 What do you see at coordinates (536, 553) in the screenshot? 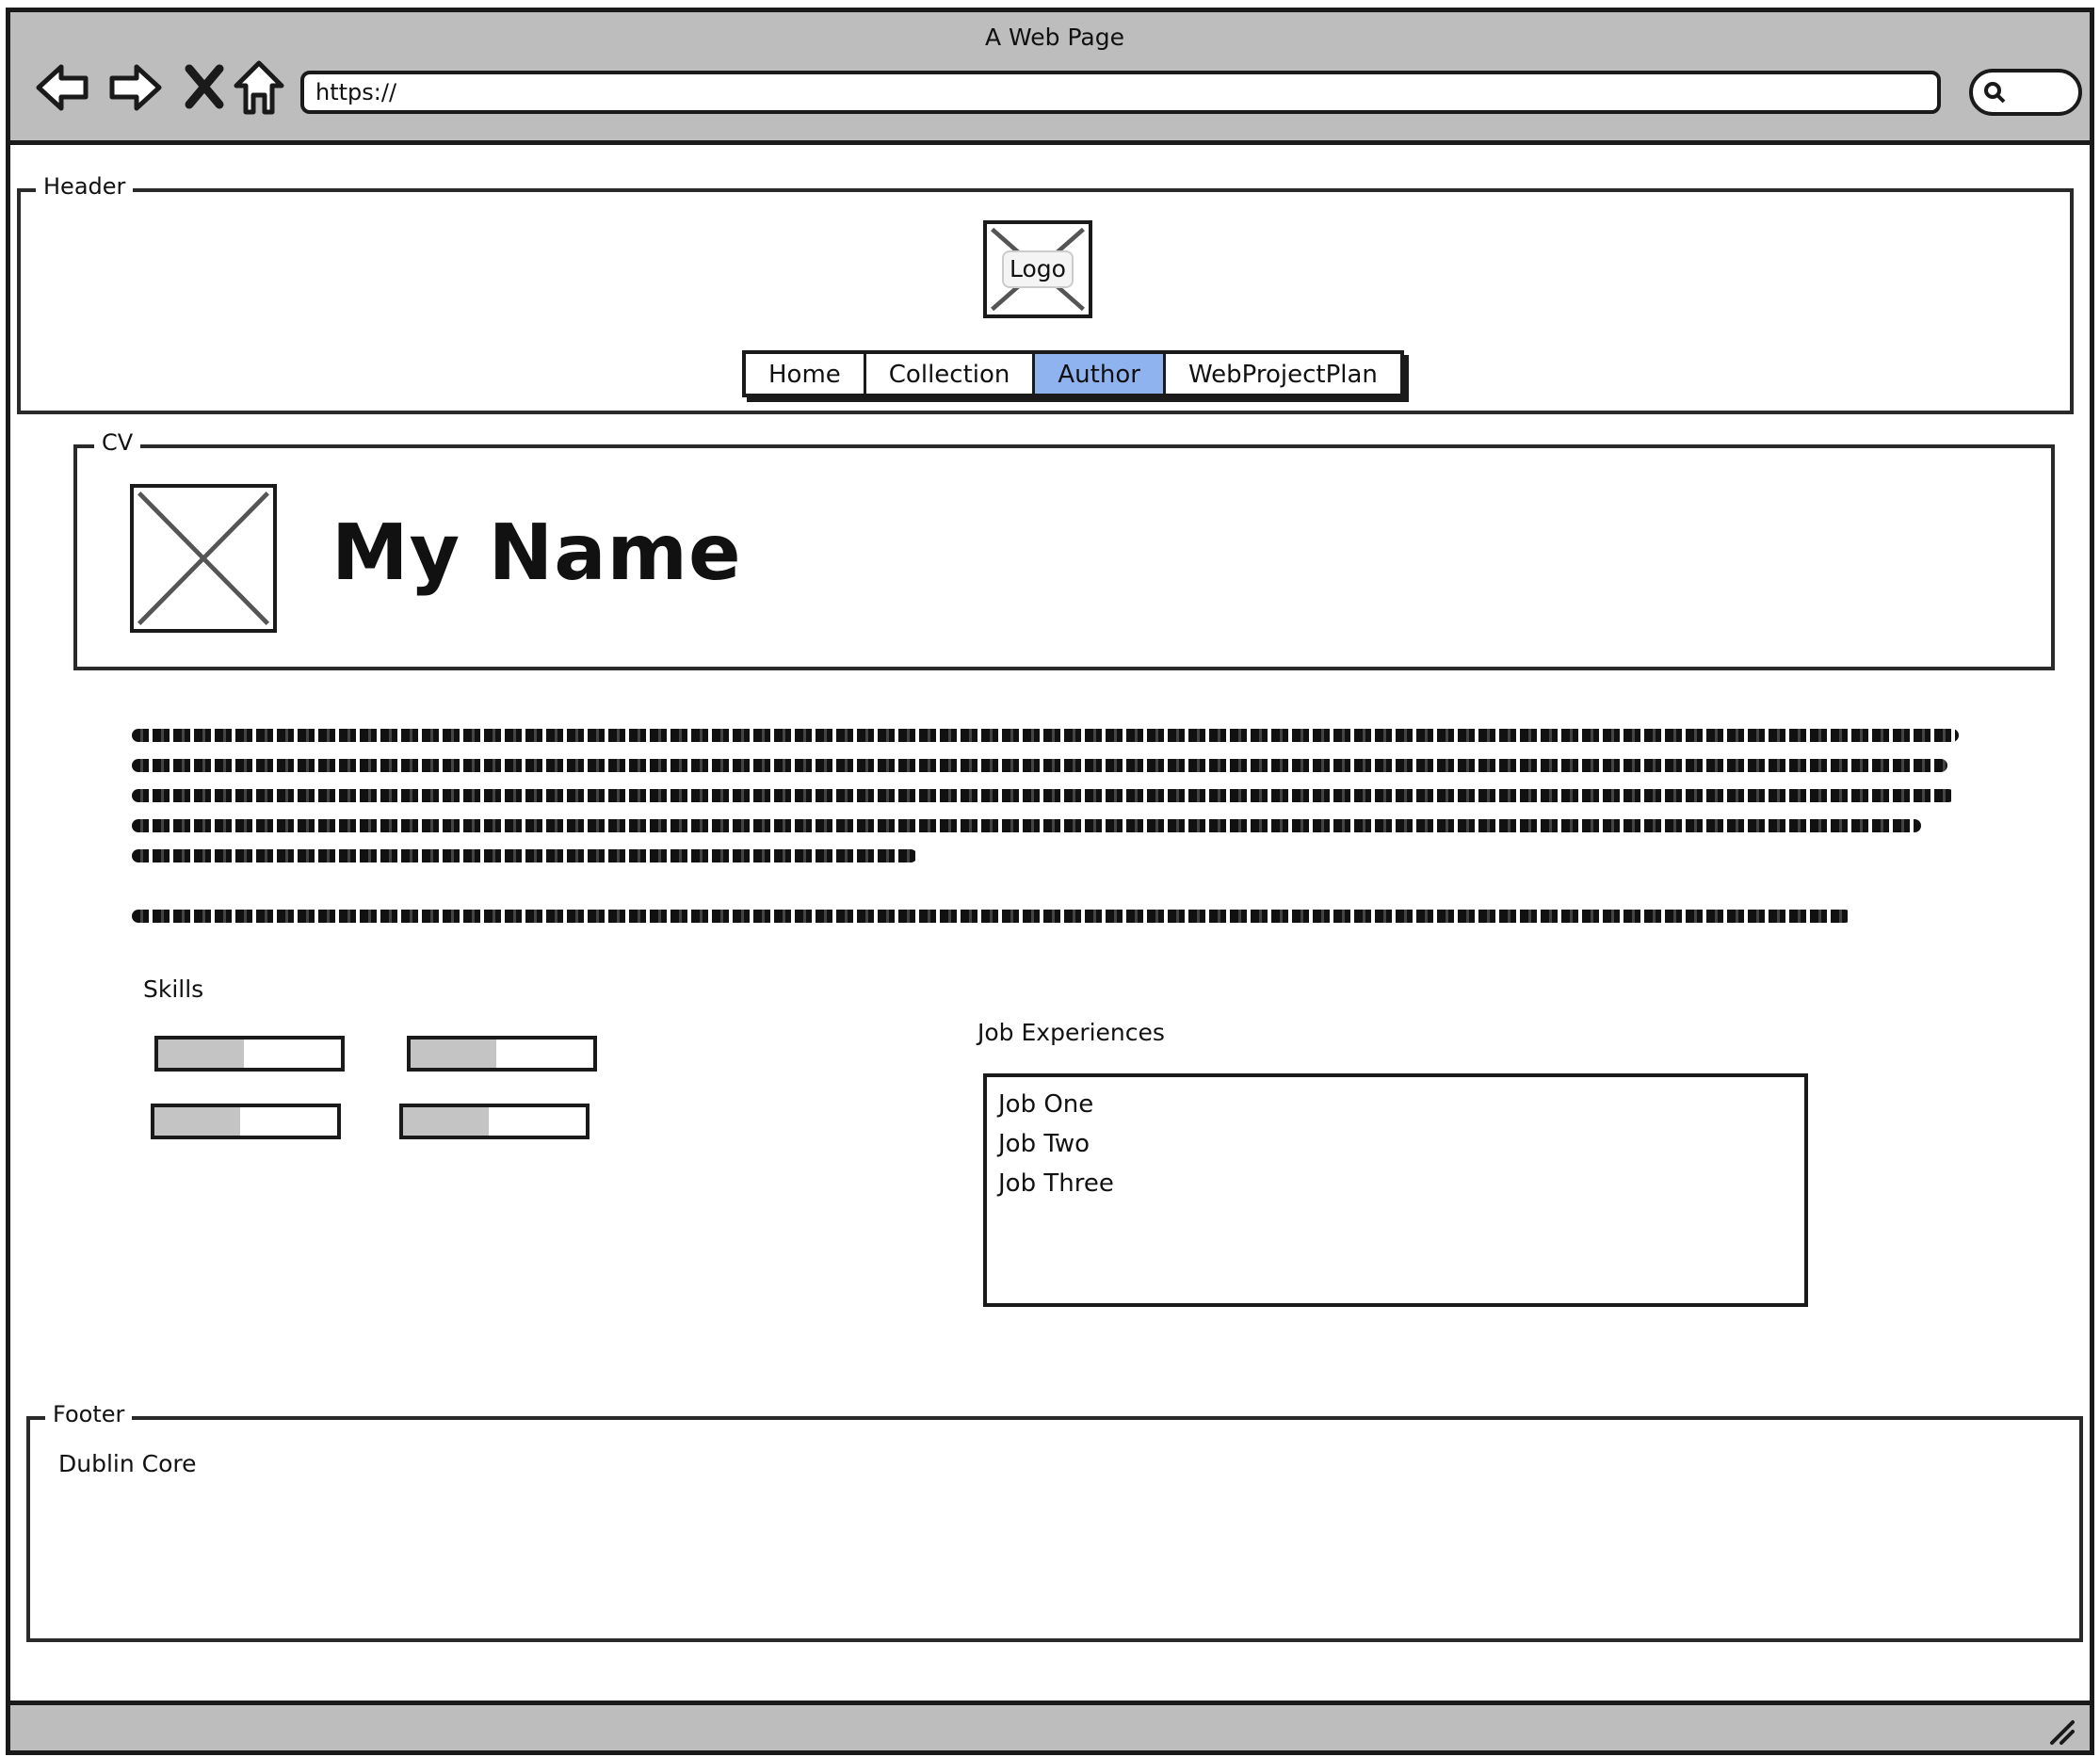
I see `cv-name: My Name` at bounding box center [536, 553].